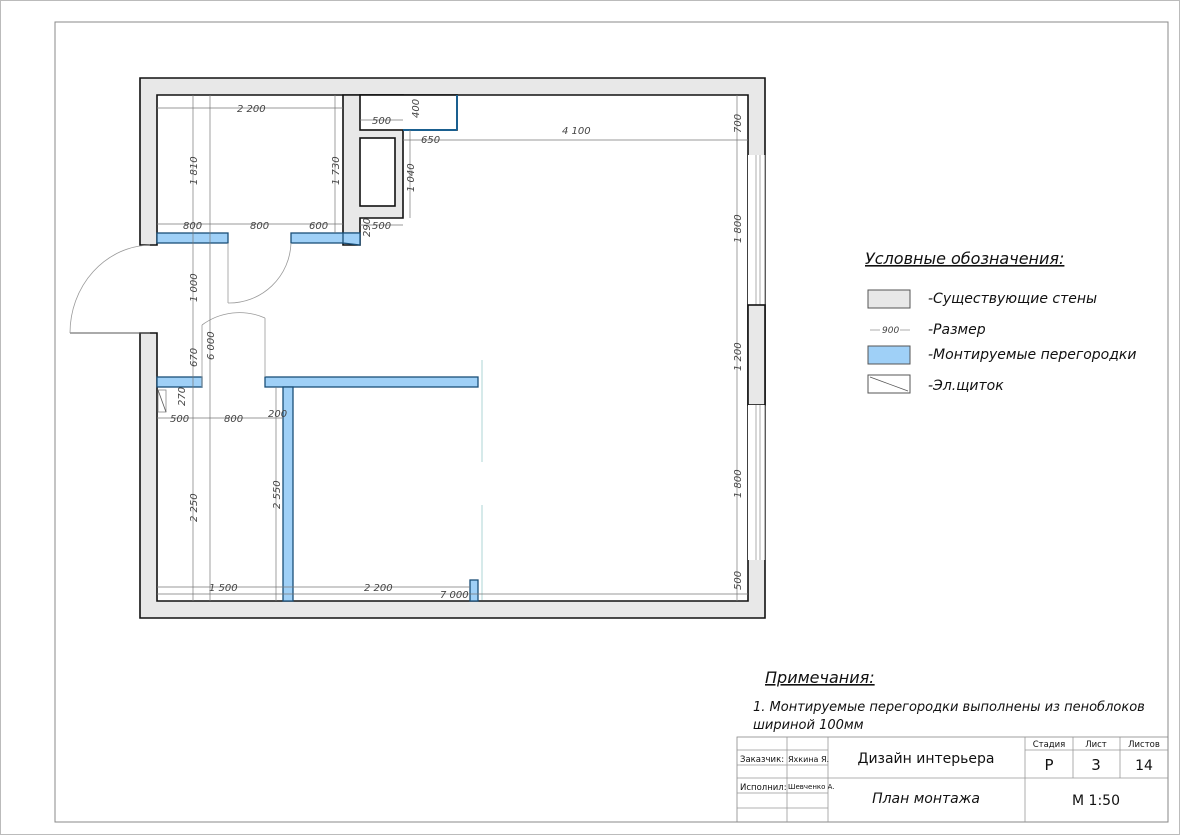 This screenshot has height=835, width=1180. I want to click on dim-label: 6 000, so click(211, 345).